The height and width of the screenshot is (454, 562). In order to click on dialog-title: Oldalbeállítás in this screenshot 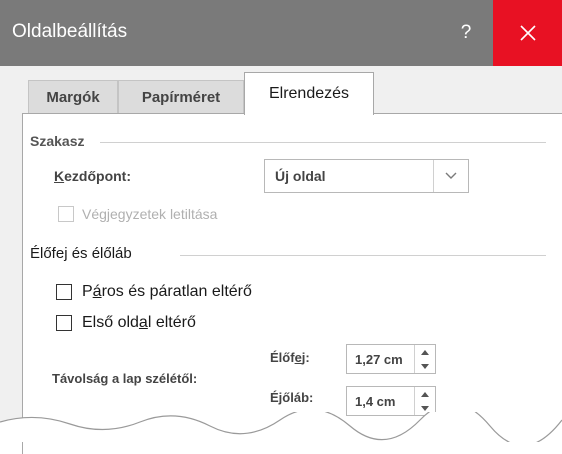, I will do `click(70, 31)`.